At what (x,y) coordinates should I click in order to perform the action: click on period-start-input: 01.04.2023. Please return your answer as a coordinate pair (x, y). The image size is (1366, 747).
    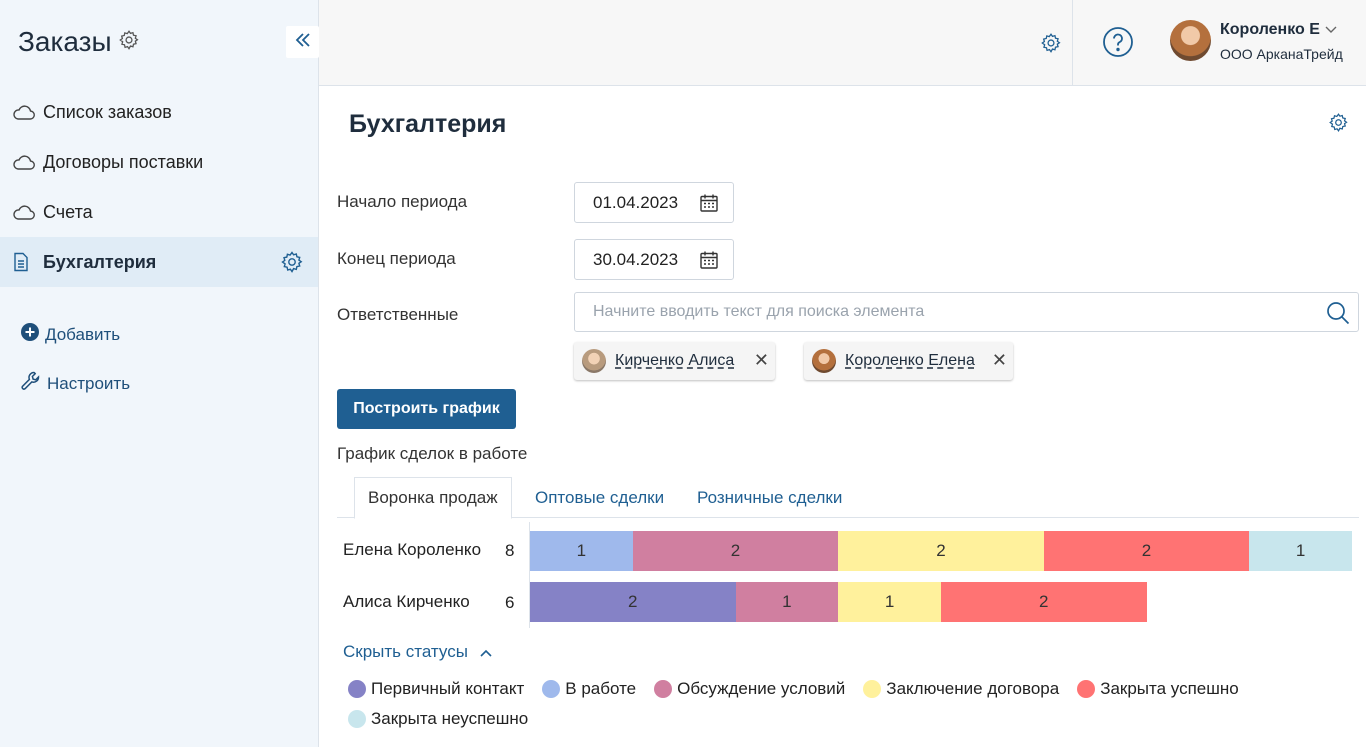
    Looking at the image, I should click on (654, 202).